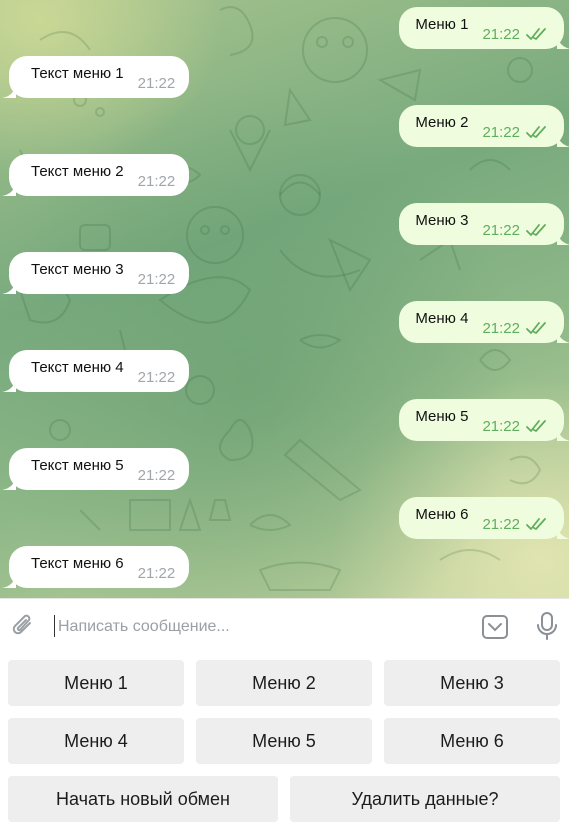  I want to click on outgoing-message: Меню 3 21:22, so click(484, 224).